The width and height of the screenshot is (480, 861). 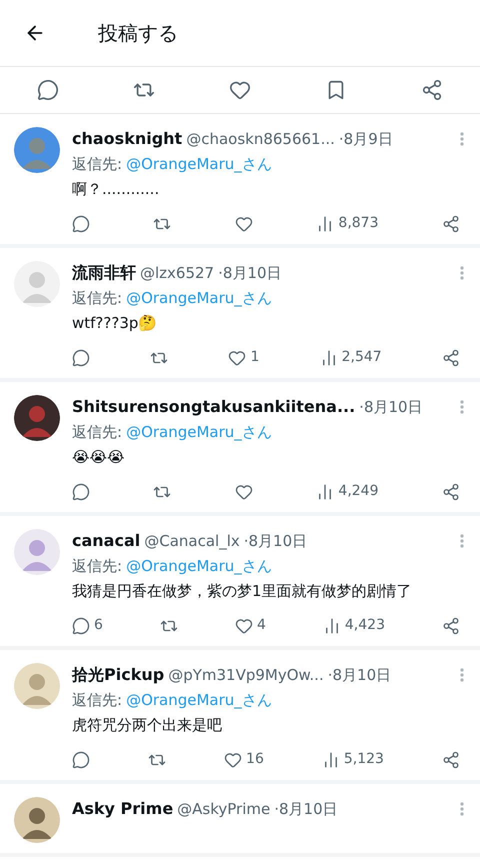 What do you see at coordinates (353, 759) in the screenshot?
I see `views-button: 5,123` at bounding box center [353, 759].